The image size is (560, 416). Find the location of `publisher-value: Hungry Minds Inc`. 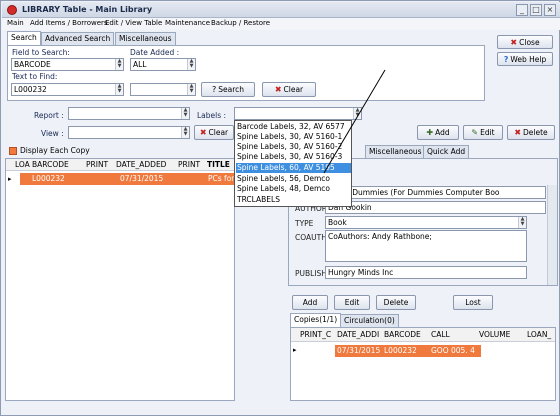

publisher-value: Hungry Minds Inc is located at coordinates (361, 272).